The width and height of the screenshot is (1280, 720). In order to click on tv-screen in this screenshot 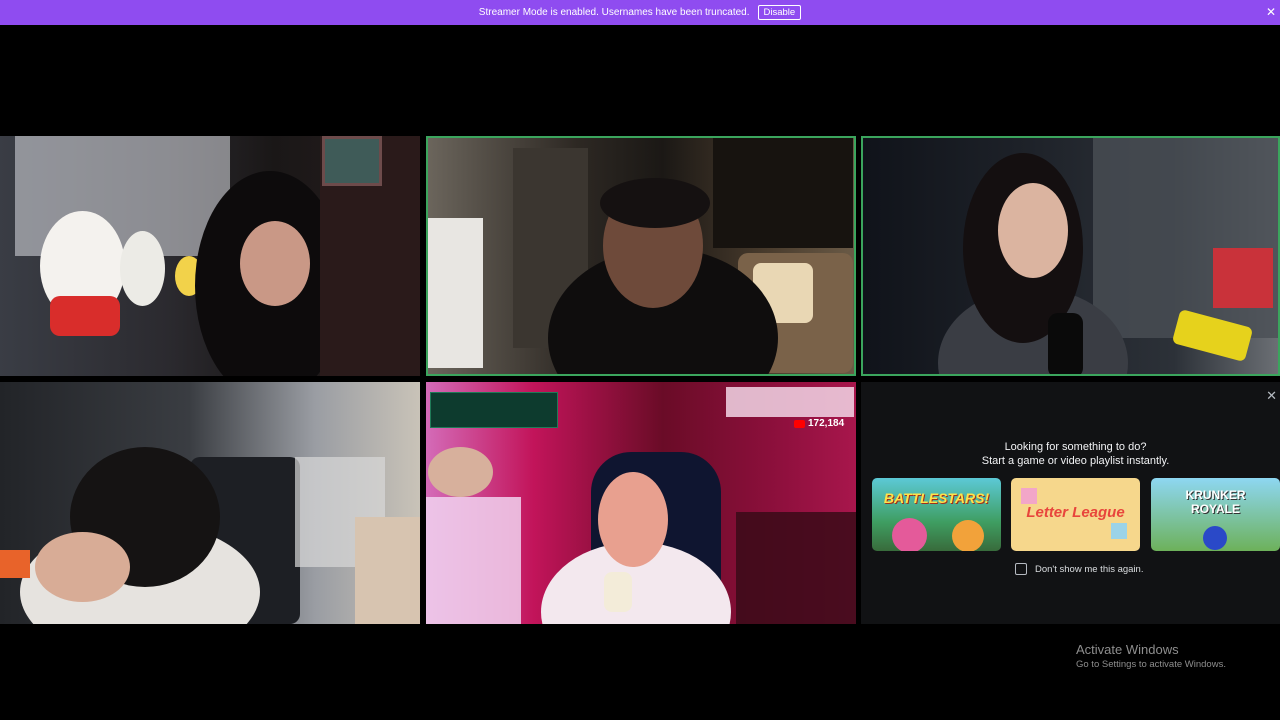, I will do `click(783, 193)`.